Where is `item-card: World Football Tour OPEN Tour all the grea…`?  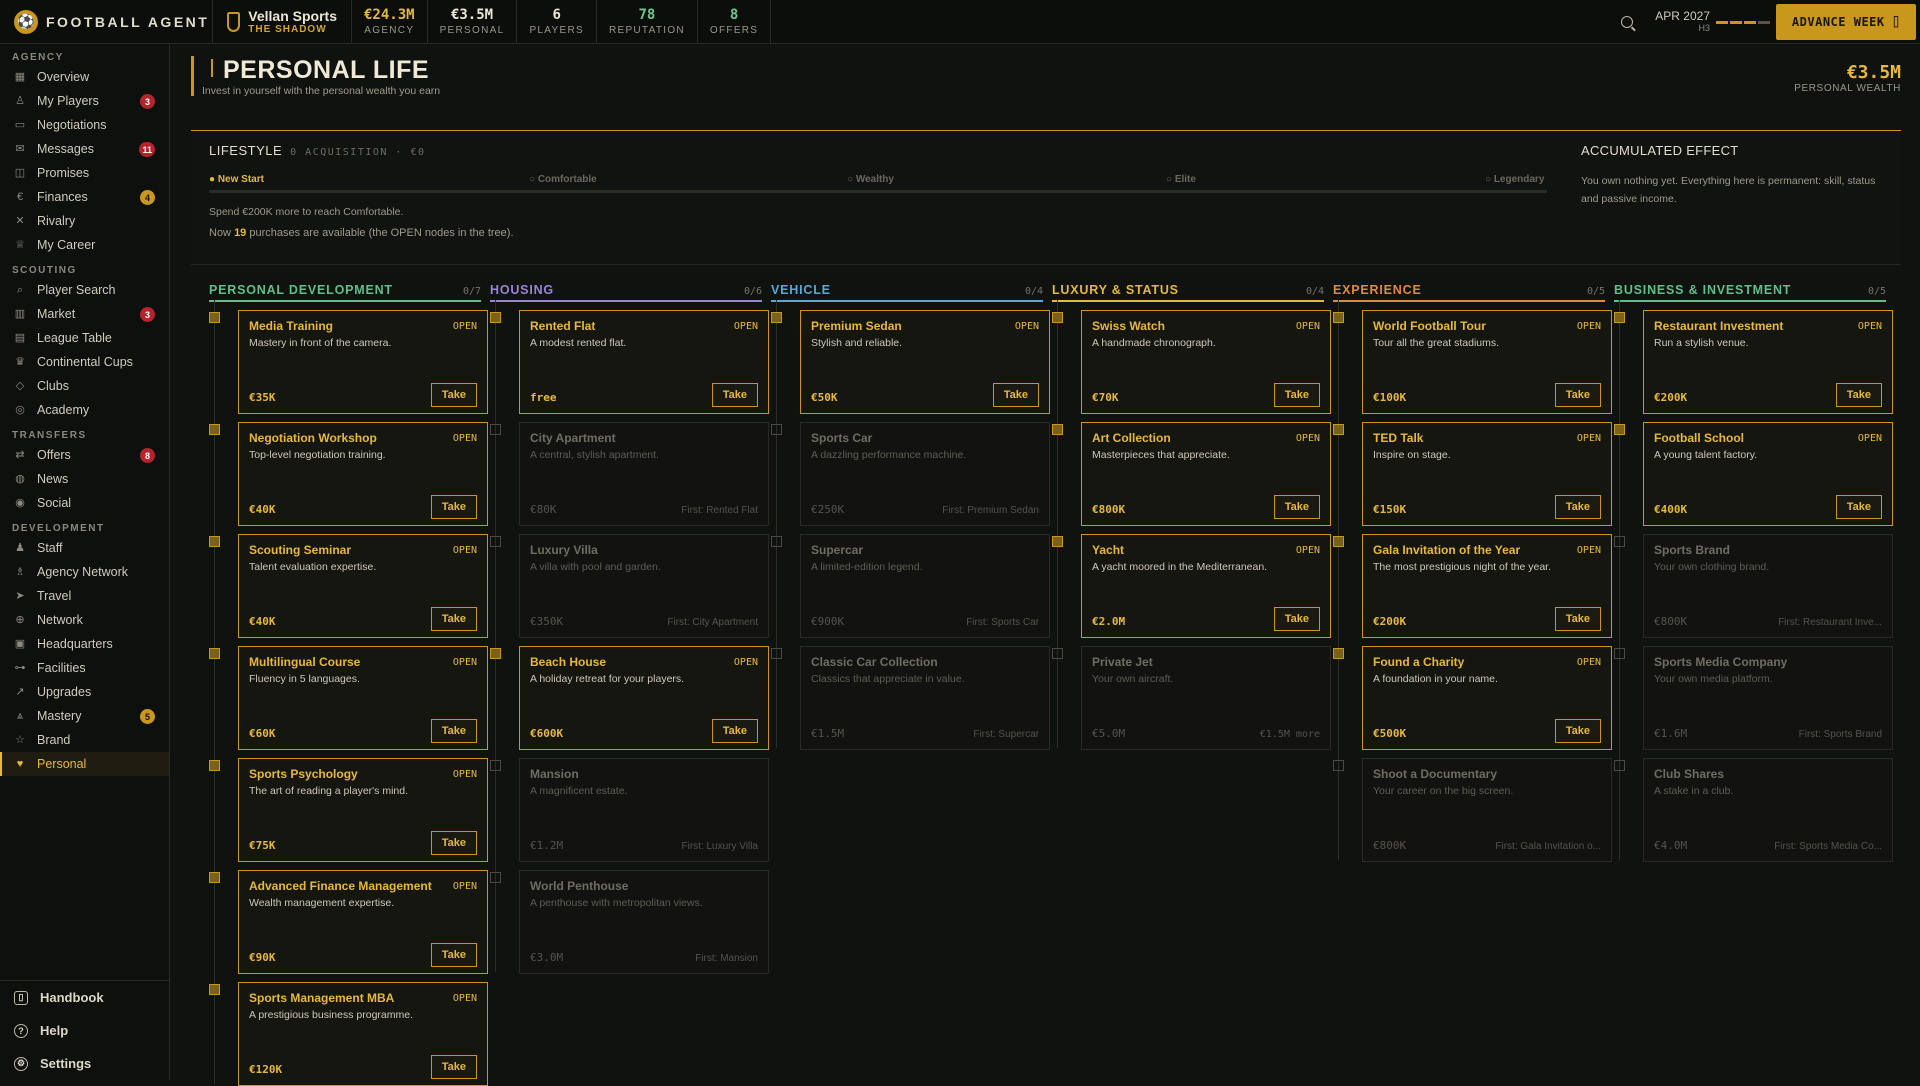
item-card: World Football Tour OPEN Tour all the grea… is located at coordinates (1487, 362).